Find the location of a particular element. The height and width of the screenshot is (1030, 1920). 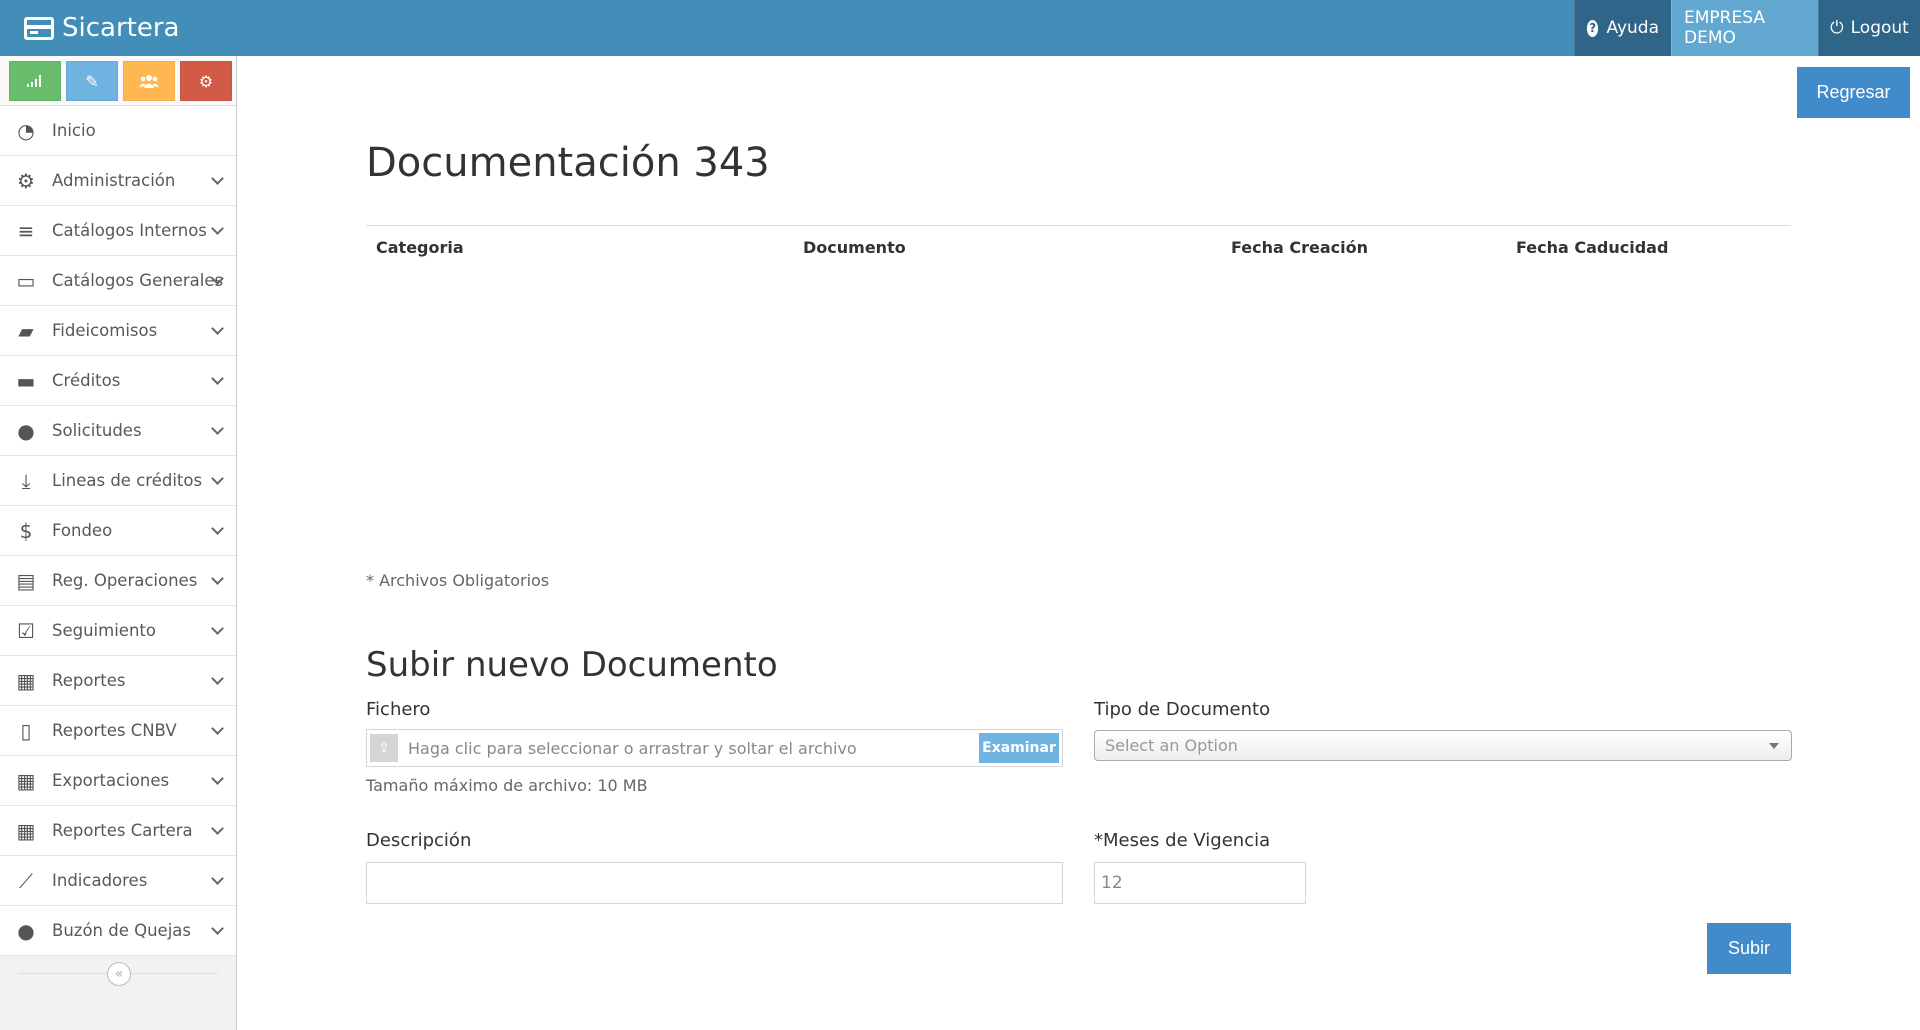

dollar-icon: $ is located at coordinates (26, 530).